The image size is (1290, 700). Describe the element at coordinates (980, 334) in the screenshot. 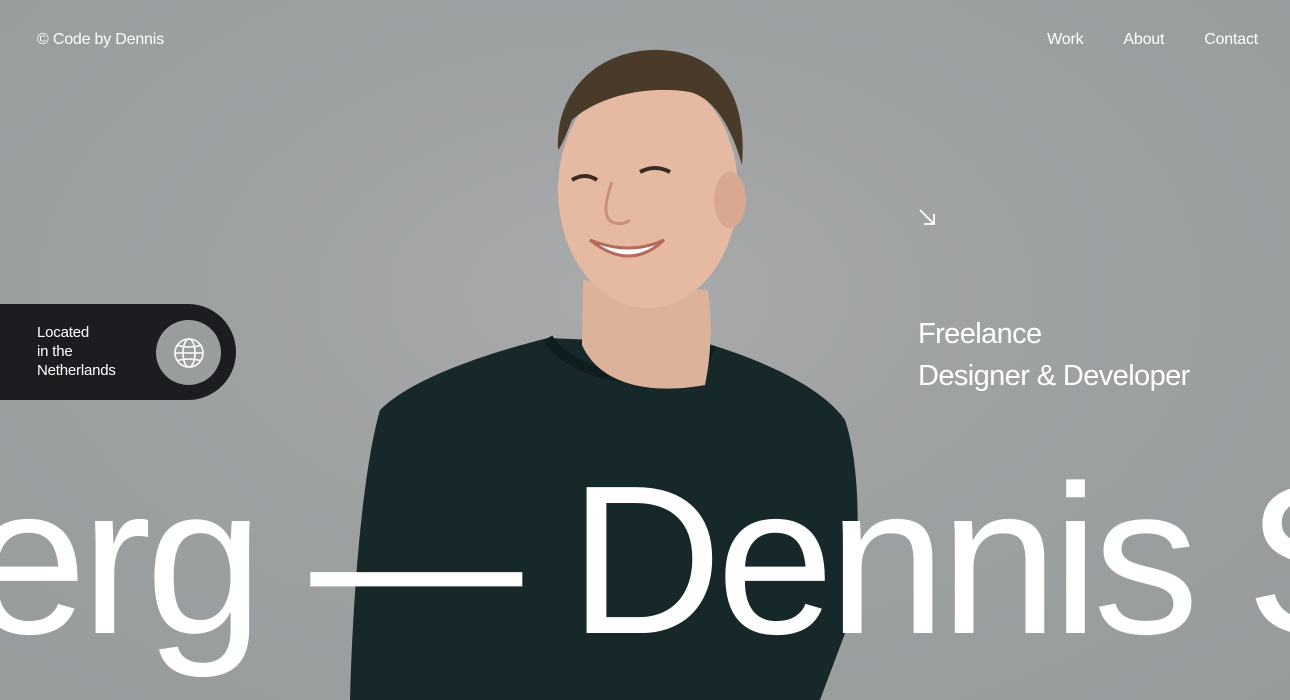

I see `role-line-1: Freelance` at that location.